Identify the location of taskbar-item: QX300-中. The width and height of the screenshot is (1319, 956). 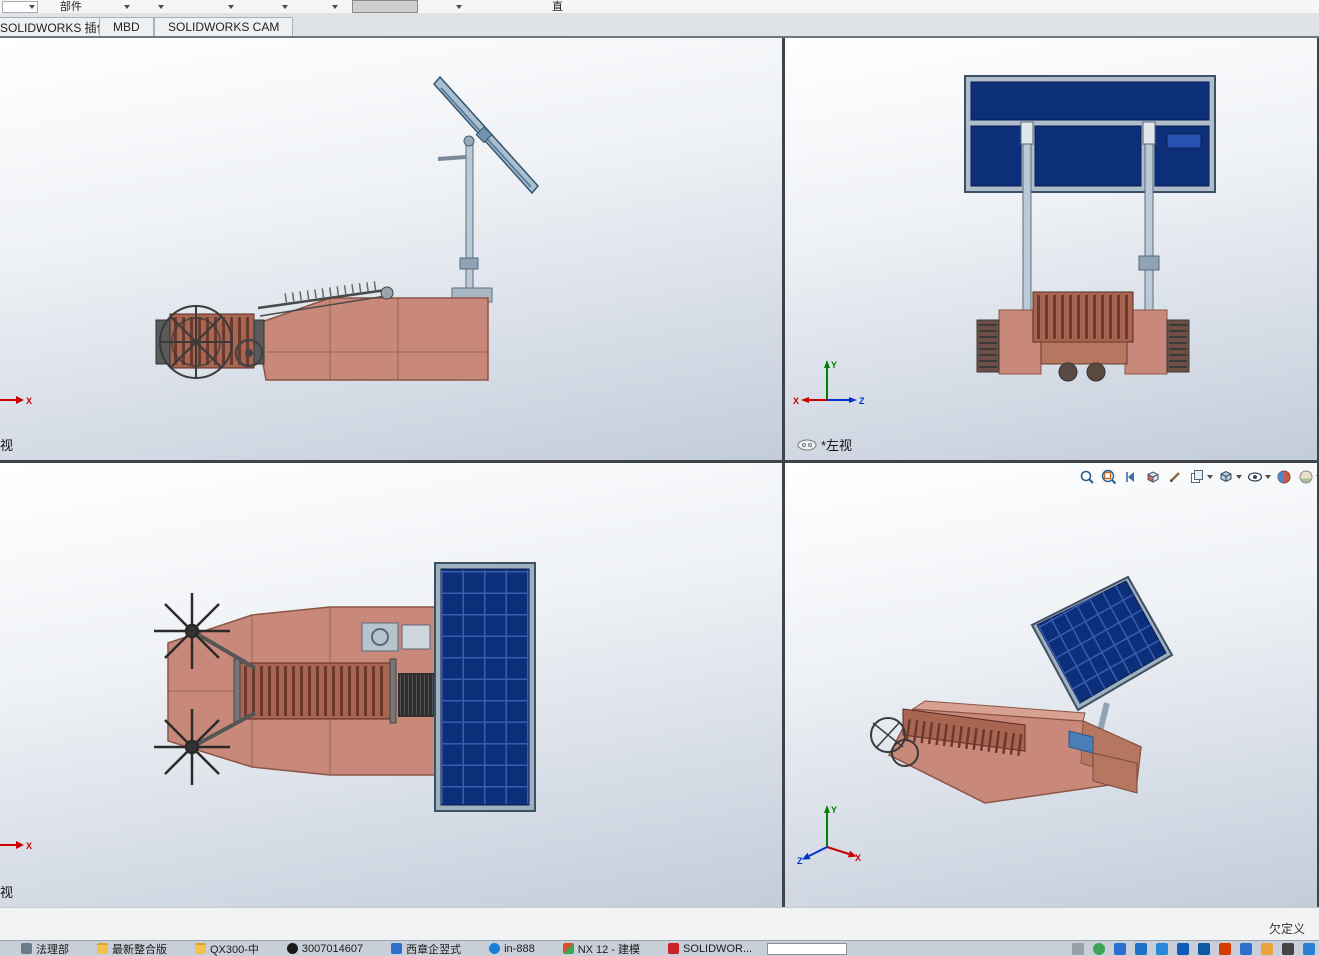
(227, 948).